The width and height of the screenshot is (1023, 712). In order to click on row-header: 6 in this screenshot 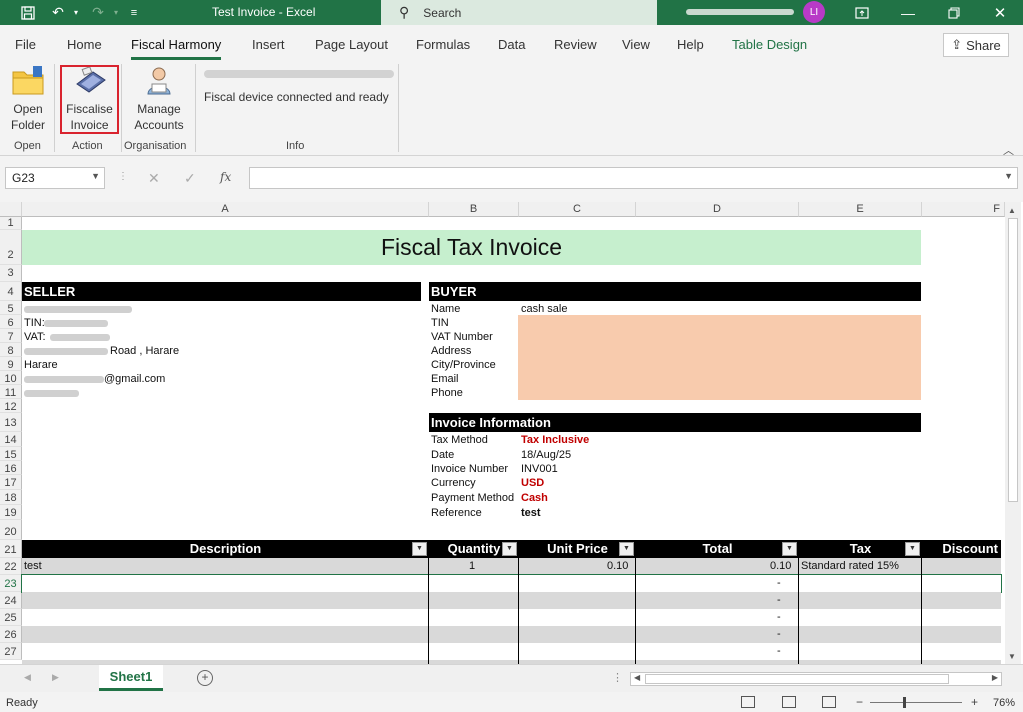, I will do `click(11, 322)`.